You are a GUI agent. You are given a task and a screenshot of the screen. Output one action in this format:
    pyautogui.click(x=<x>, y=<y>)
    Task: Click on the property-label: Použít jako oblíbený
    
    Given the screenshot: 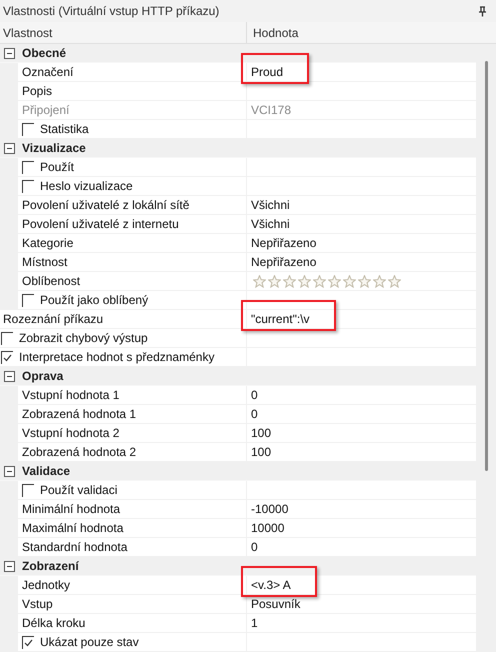 What is the action you would take?
    pyautogui.click(x=94, y=300)
    